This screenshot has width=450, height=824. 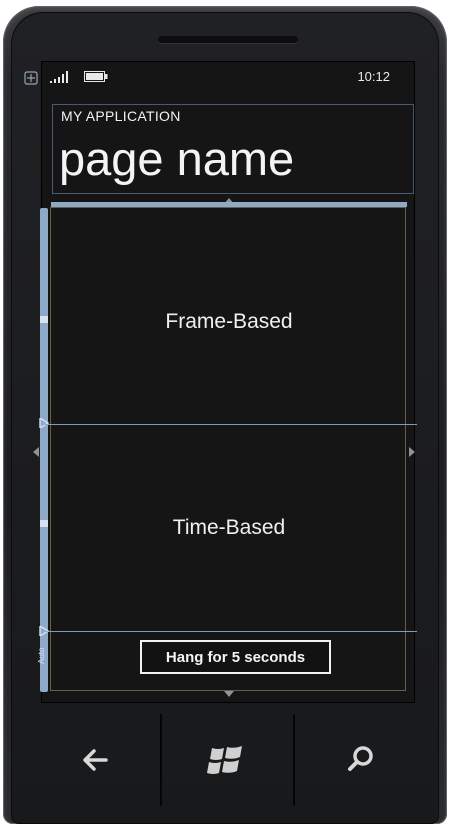 What do you see at coordinates (229, 527) in the screenshot?
I see `time-based-label: Time-Based` at bounding box center [229, 527].